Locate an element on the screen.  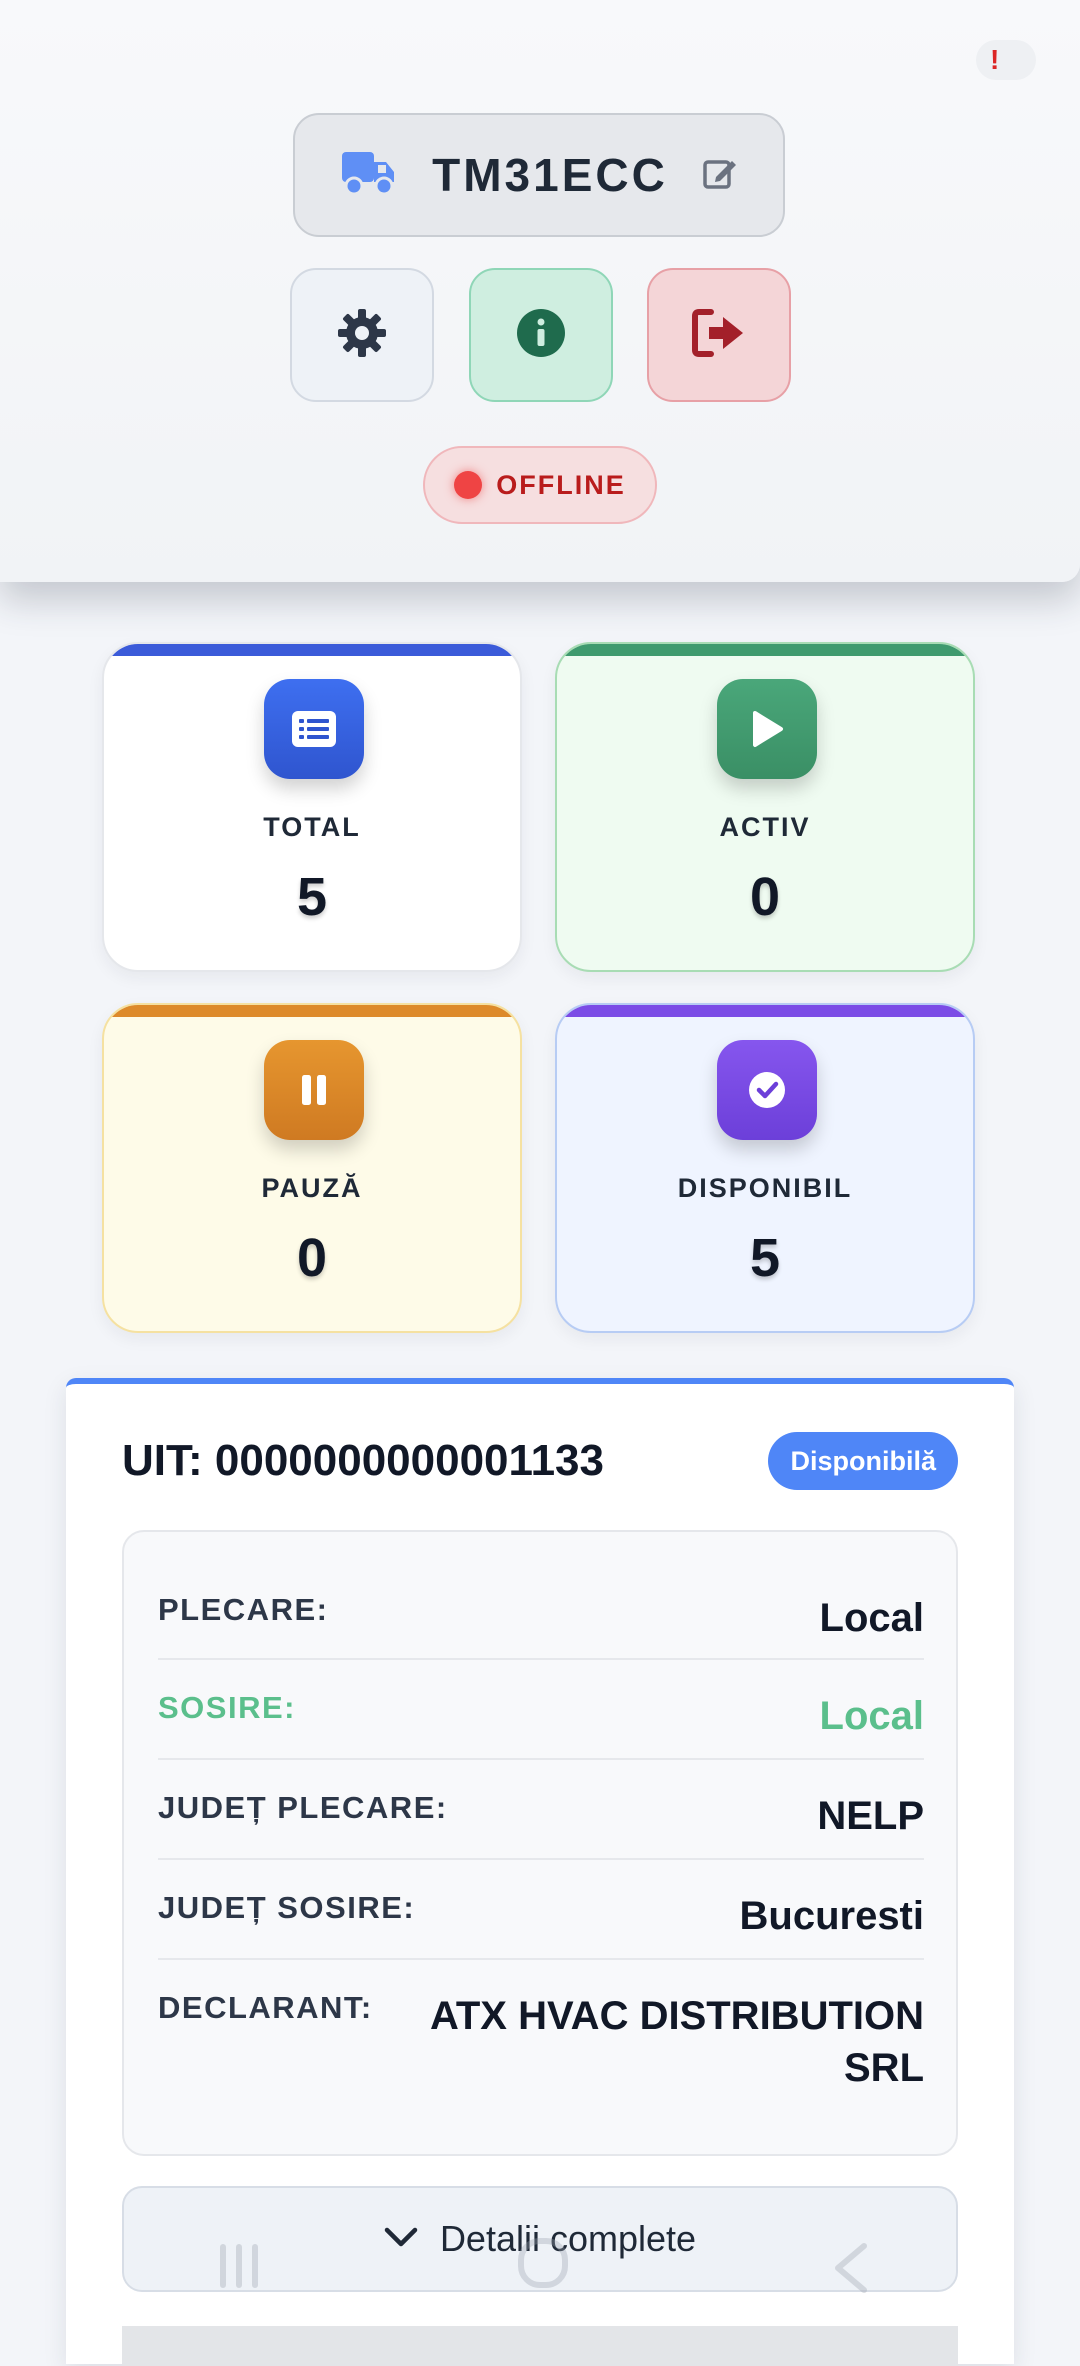
vehicle-selector: TM31ECC is located at coordinates (539, 175).